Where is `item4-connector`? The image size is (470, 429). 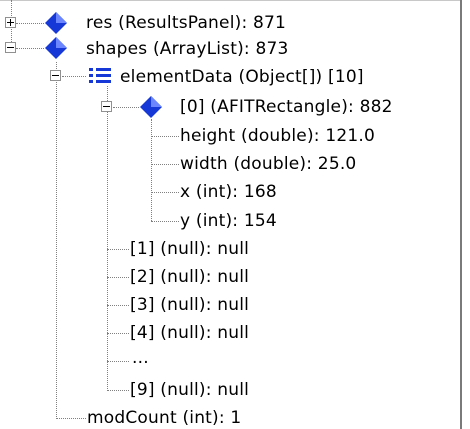 item4-connector is located at coordinates (118, 333).